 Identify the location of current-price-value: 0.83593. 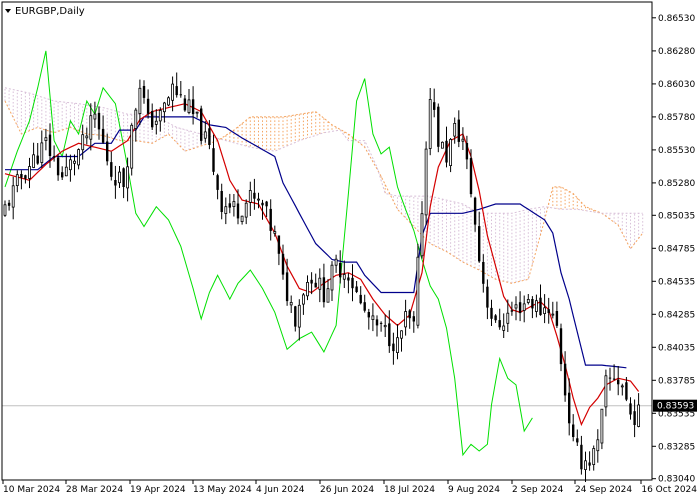
(675, 407).